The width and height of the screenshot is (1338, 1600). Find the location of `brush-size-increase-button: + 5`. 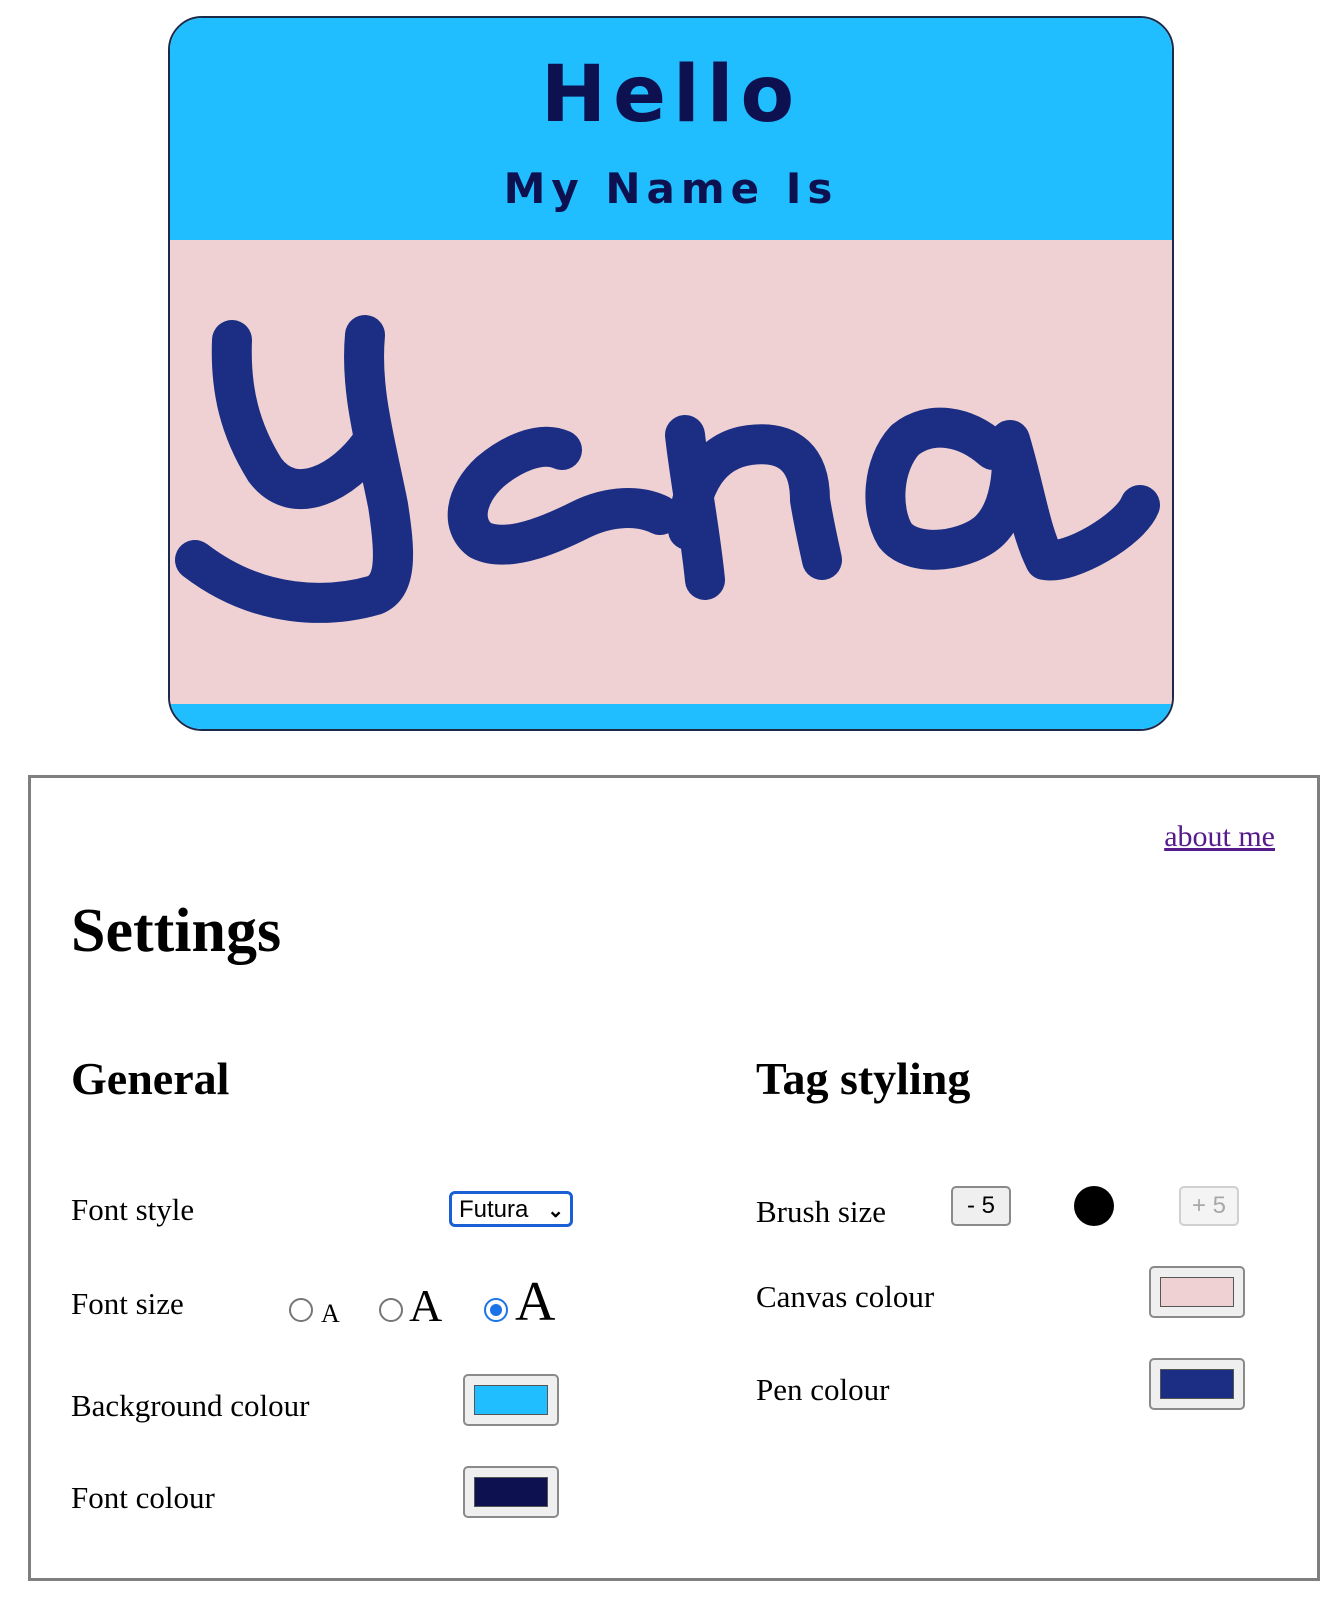

brush-size-increase-button: + 5 is located at coordinates (1209, 1206).